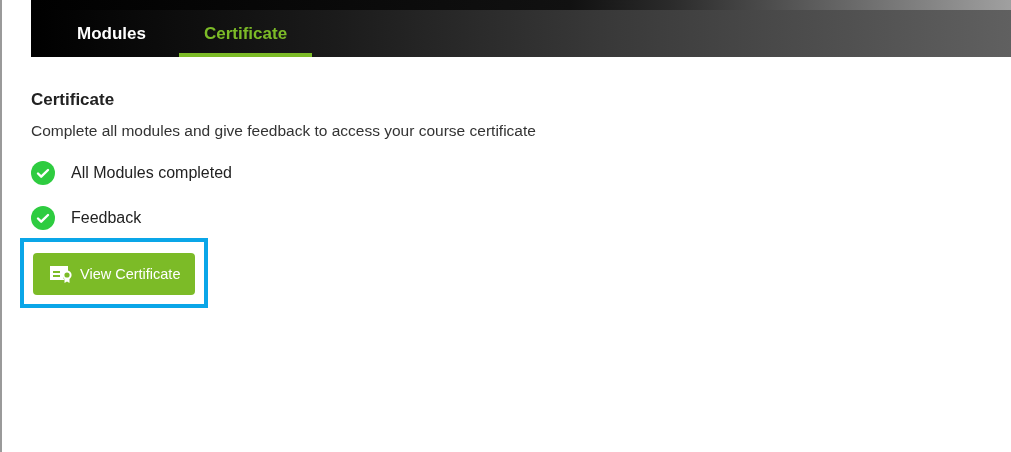 This screenshot has height=452, width=1011. What do you see at coordinates (60, 274) in the screenshot?
I see `certificate-icon` at bounding box center [60, 274].